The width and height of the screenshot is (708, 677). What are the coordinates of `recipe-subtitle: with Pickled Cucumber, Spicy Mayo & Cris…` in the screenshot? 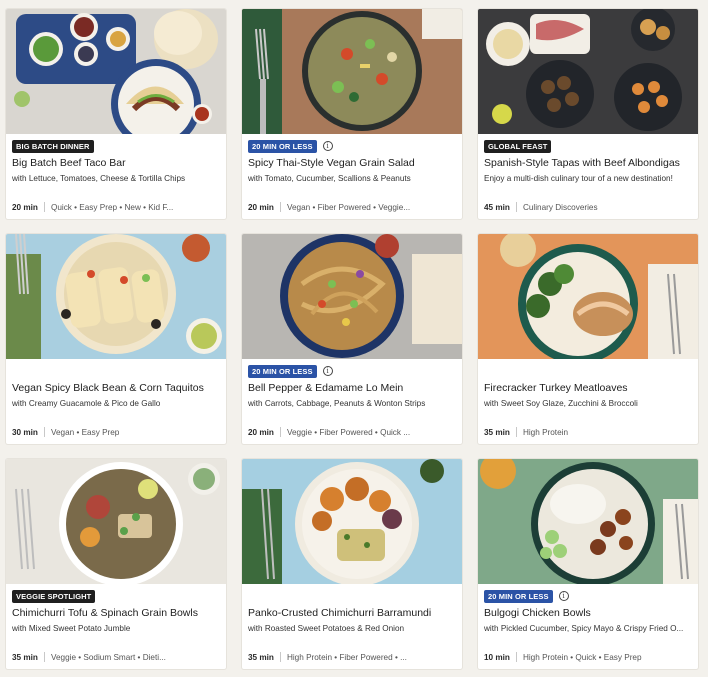 It's located at (584, 628).